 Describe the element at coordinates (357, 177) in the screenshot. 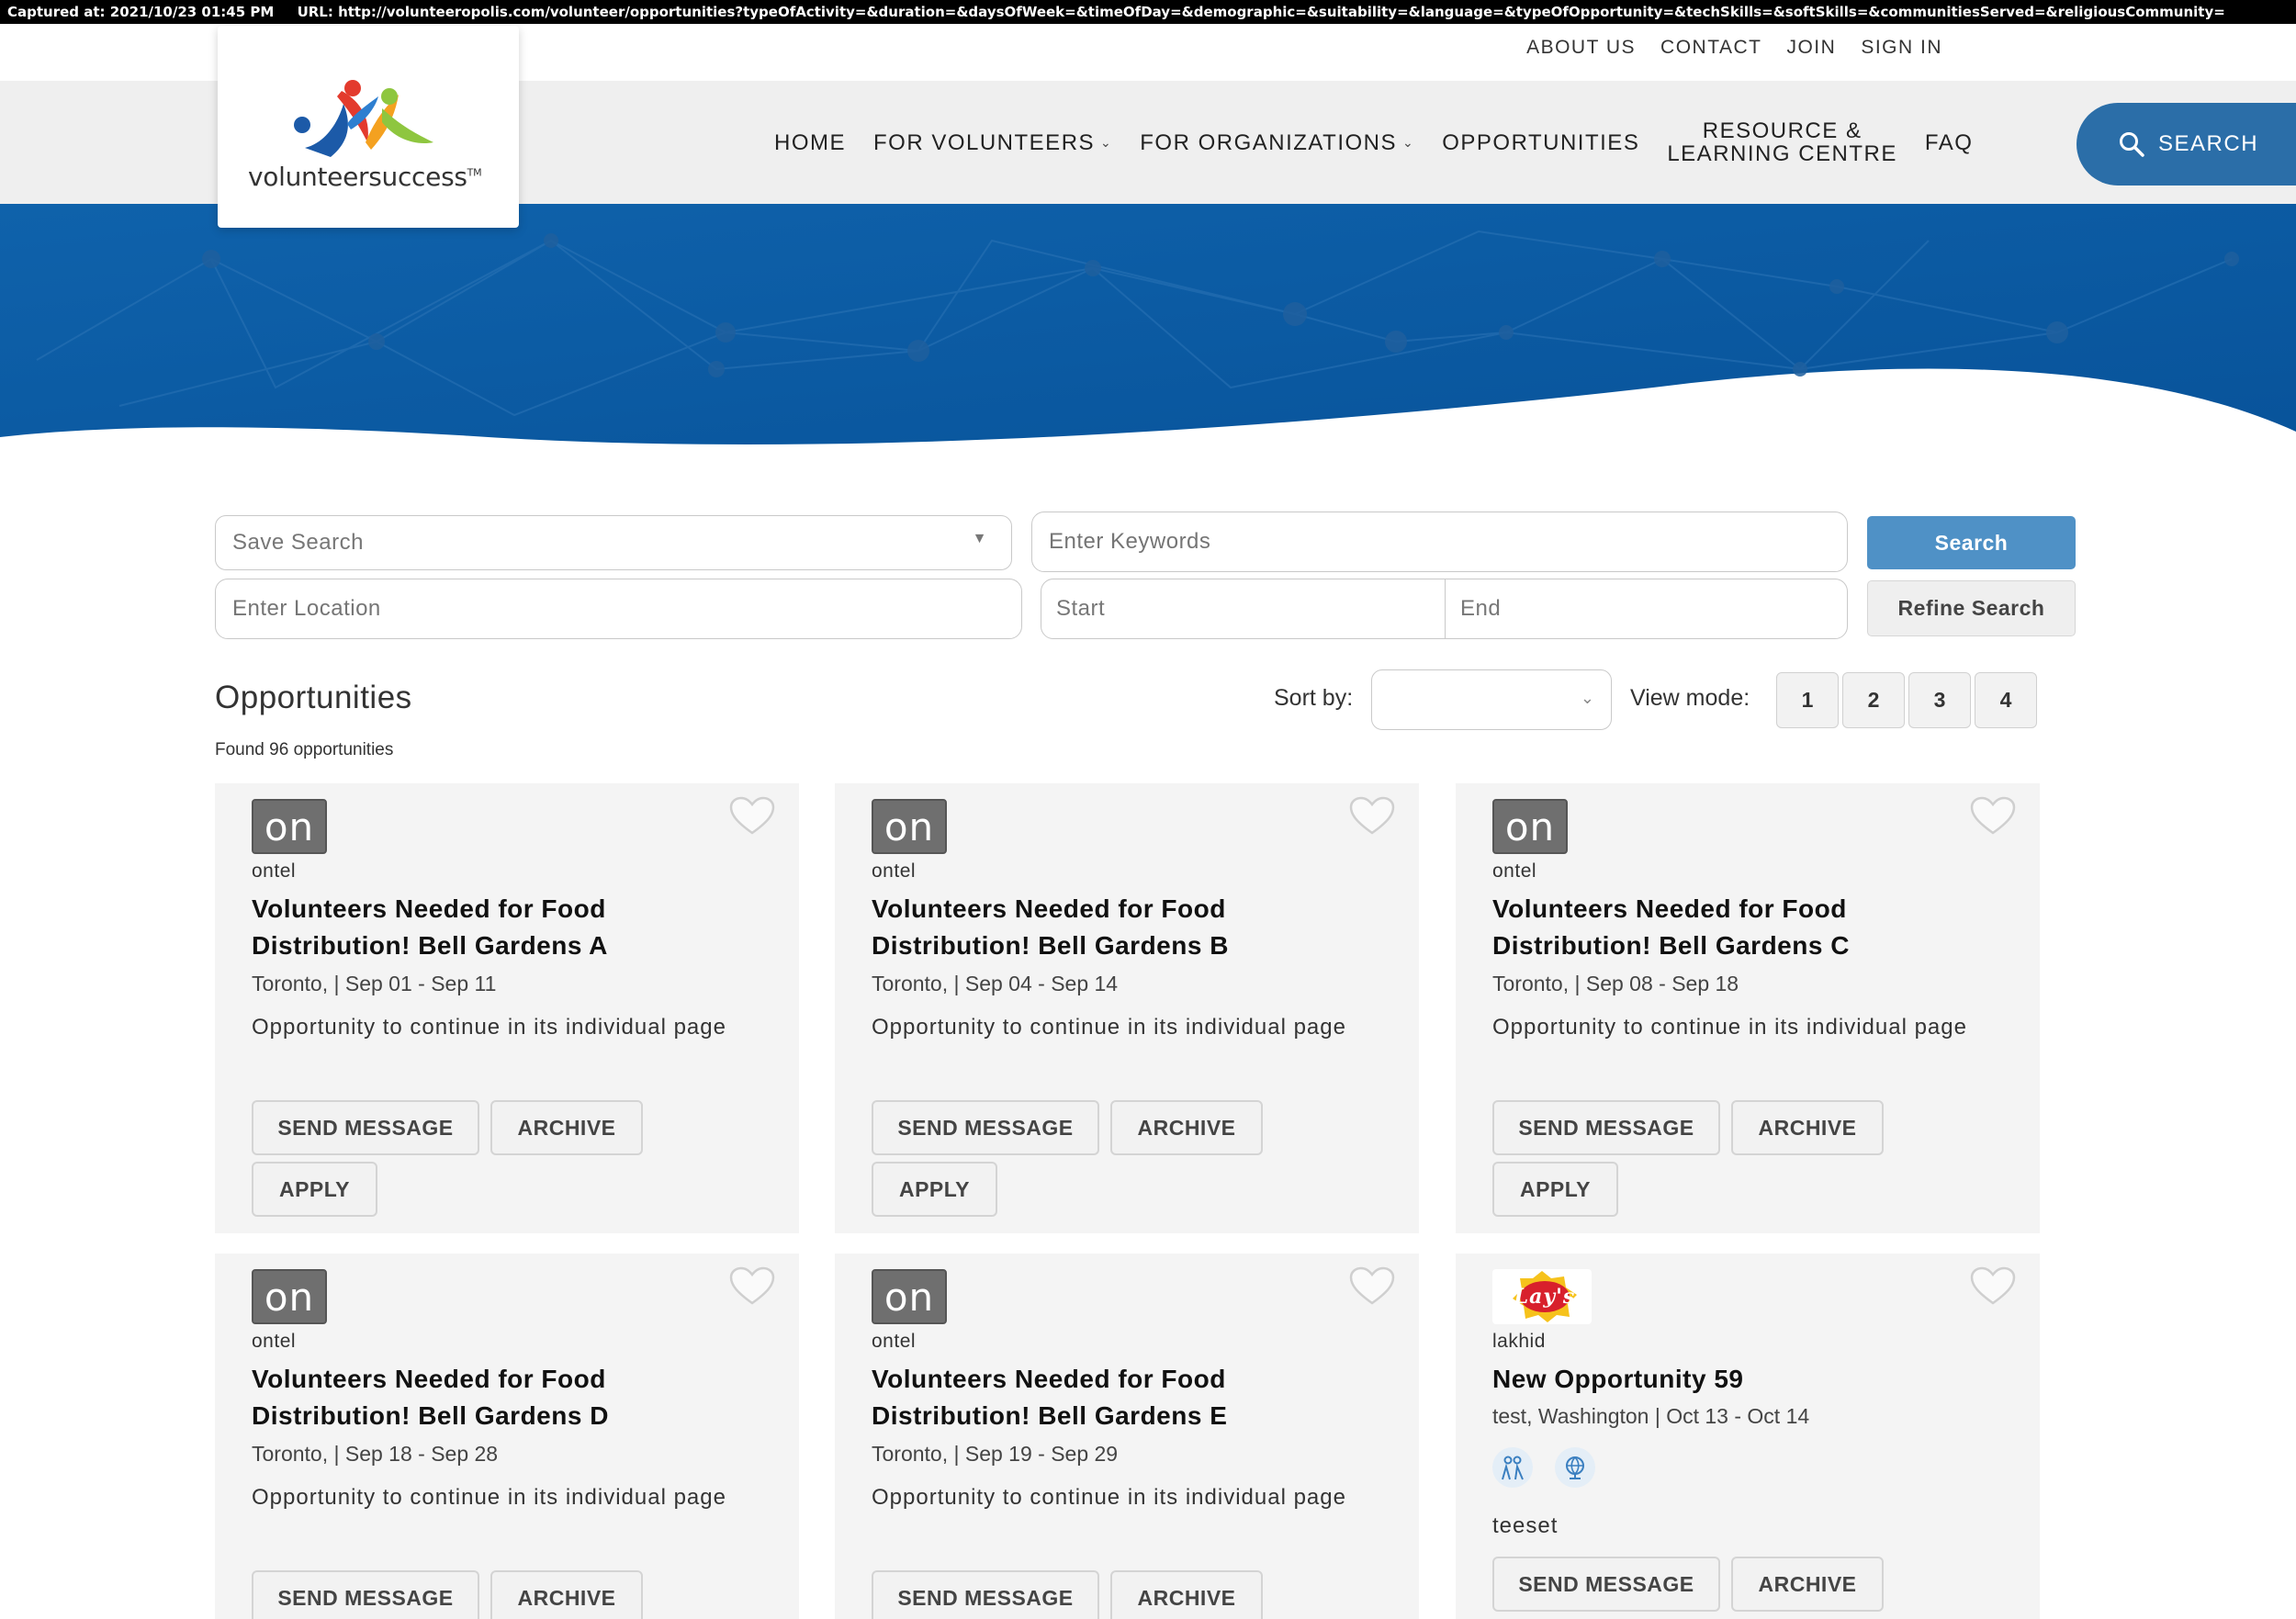

I see `logo-wordmark-text: volunteersuccess` at that location.